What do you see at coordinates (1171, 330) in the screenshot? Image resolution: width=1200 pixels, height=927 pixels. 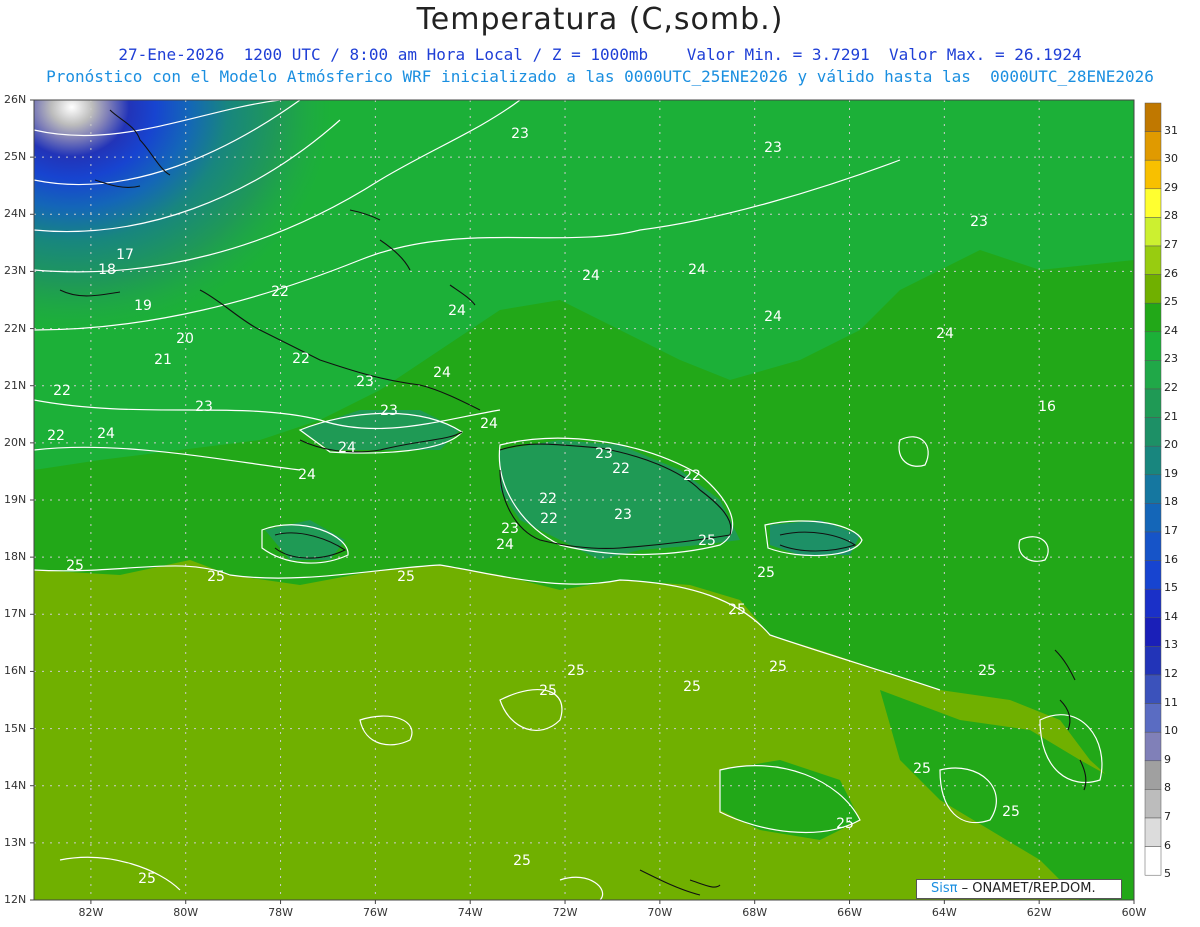 I see `colorbar-label: 24` at bounding box center [1171, 330].